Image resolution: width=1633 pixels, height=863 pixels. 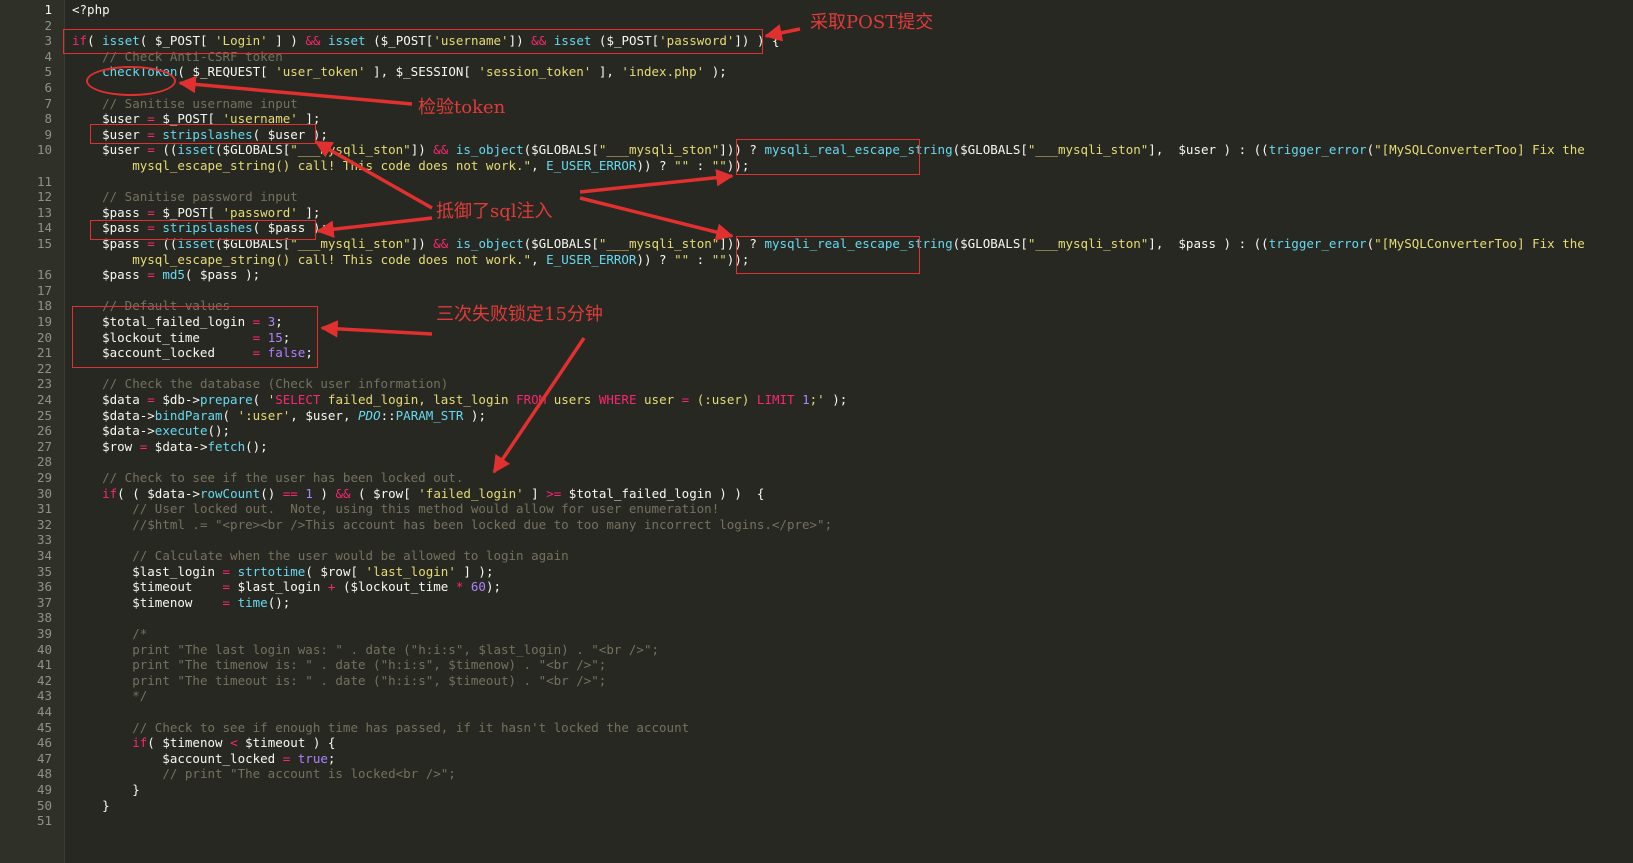 I want to click on arrow-post, so click(x=782, y=33).